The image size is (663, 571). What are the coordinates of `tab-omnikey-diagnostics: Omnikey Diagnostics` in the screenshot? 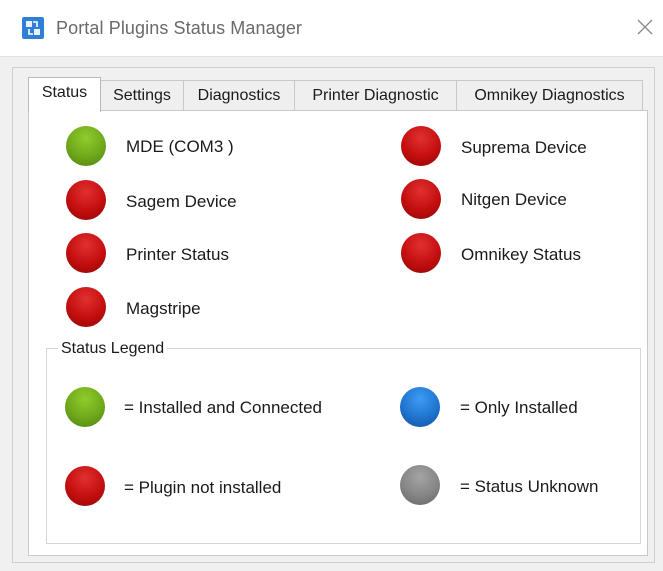 It's located at (549, 95).